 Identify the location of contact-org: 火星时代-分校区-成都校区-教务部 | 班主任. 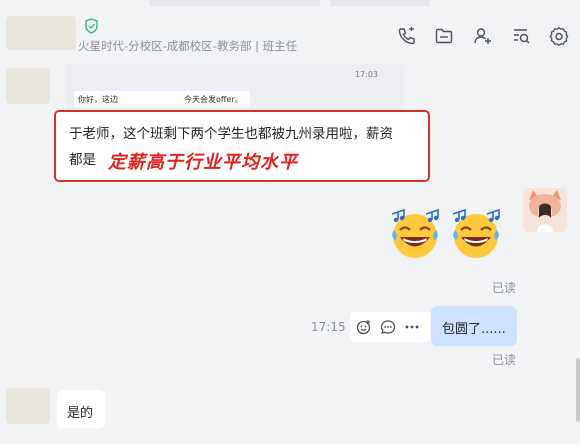
(188, 46).